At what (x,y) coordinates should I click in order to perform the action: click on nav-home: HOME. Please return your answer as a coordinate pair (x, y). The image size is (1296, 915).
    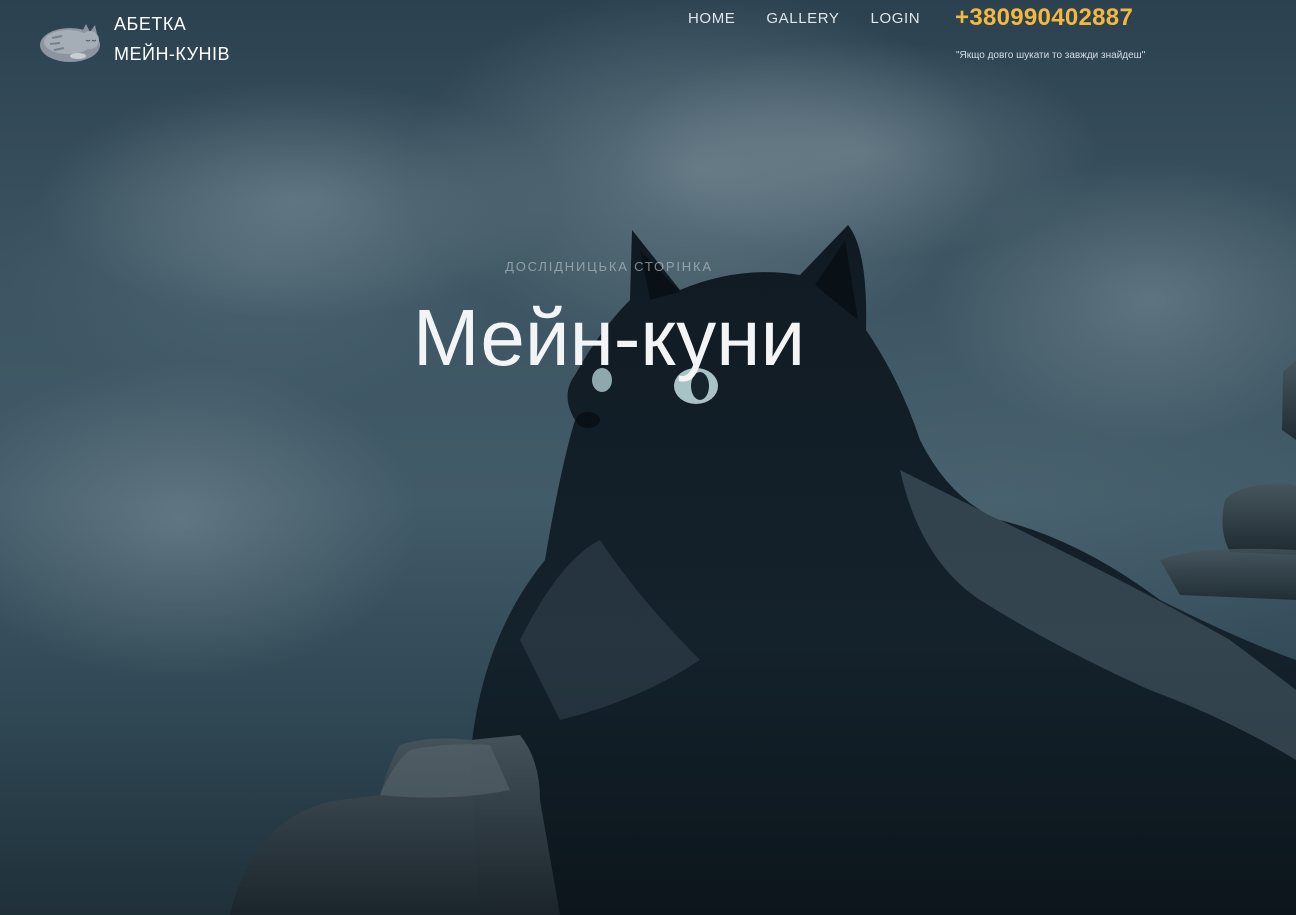
    Looking at the image, I should click on (711, 18).